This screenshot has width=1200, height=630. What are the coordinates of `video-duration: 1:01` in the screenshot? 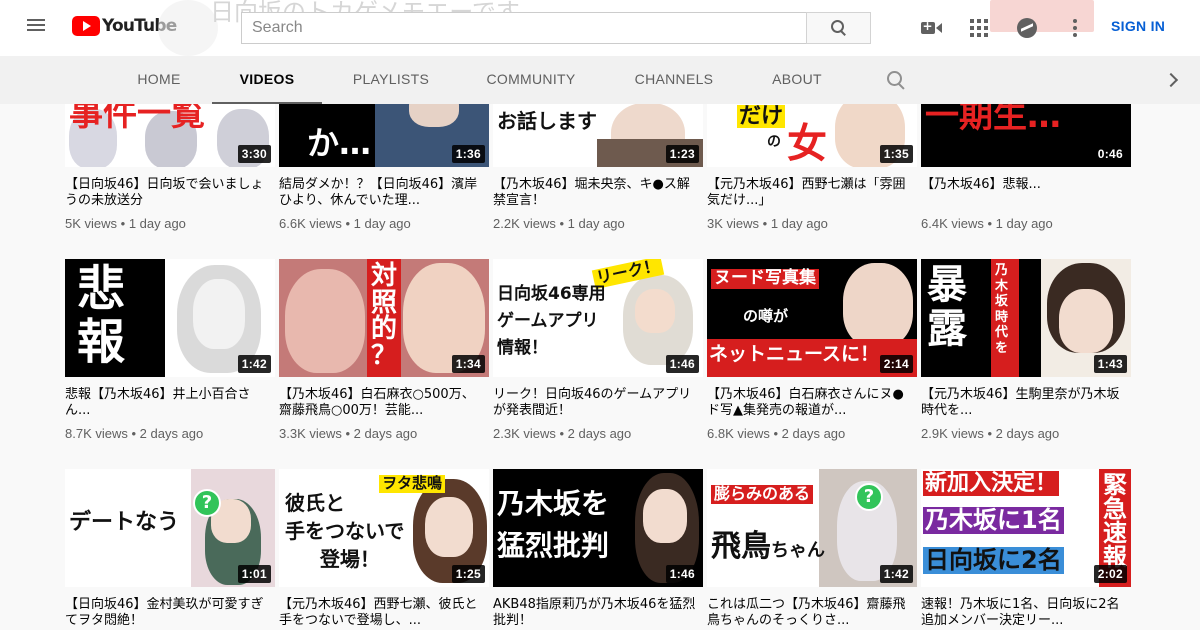 It's located at (254, 574).